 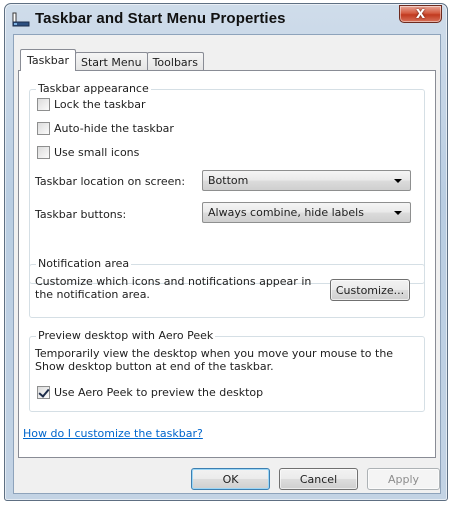 What do you see at coordinates (286, 212) in the screenshot?
I see `buttons-value: Always combine, hide labels` at bounding box center [286, 212].